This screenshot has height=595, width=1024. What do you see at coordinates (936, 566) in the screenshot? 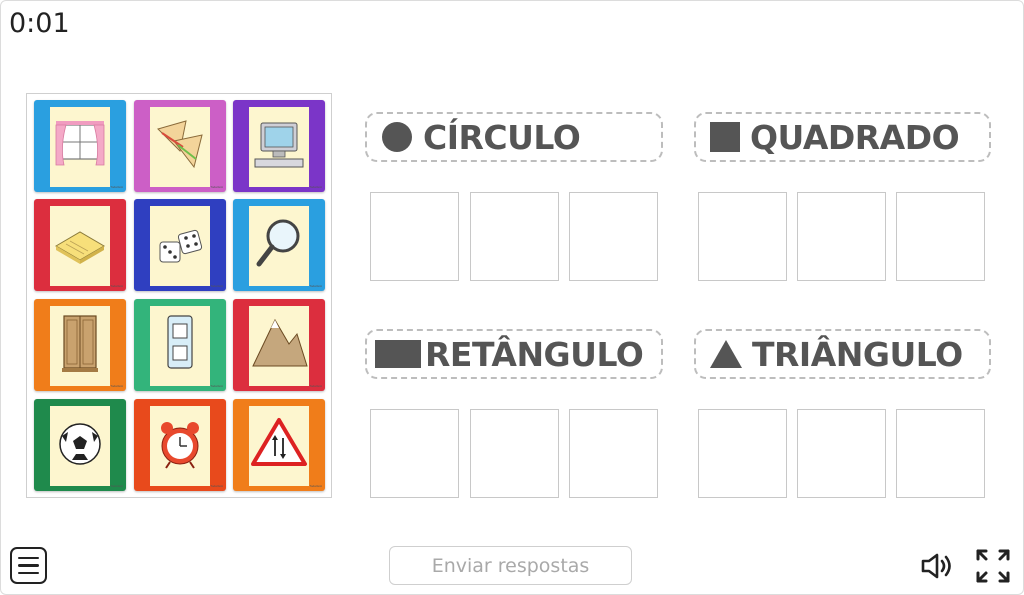
I see `speaker-icon` at bounding box center [936, 566].